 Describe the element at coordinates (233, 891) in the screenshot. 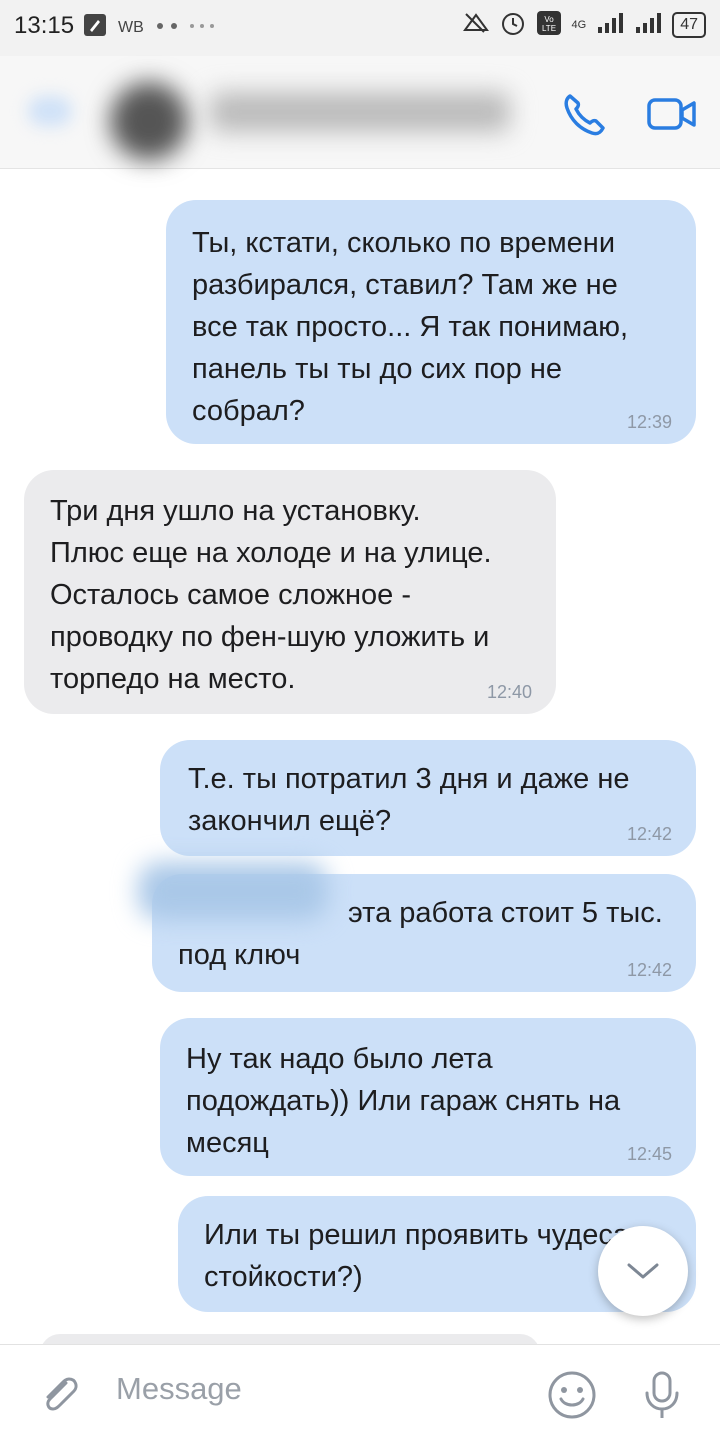

I see `redacted-name` at that location.